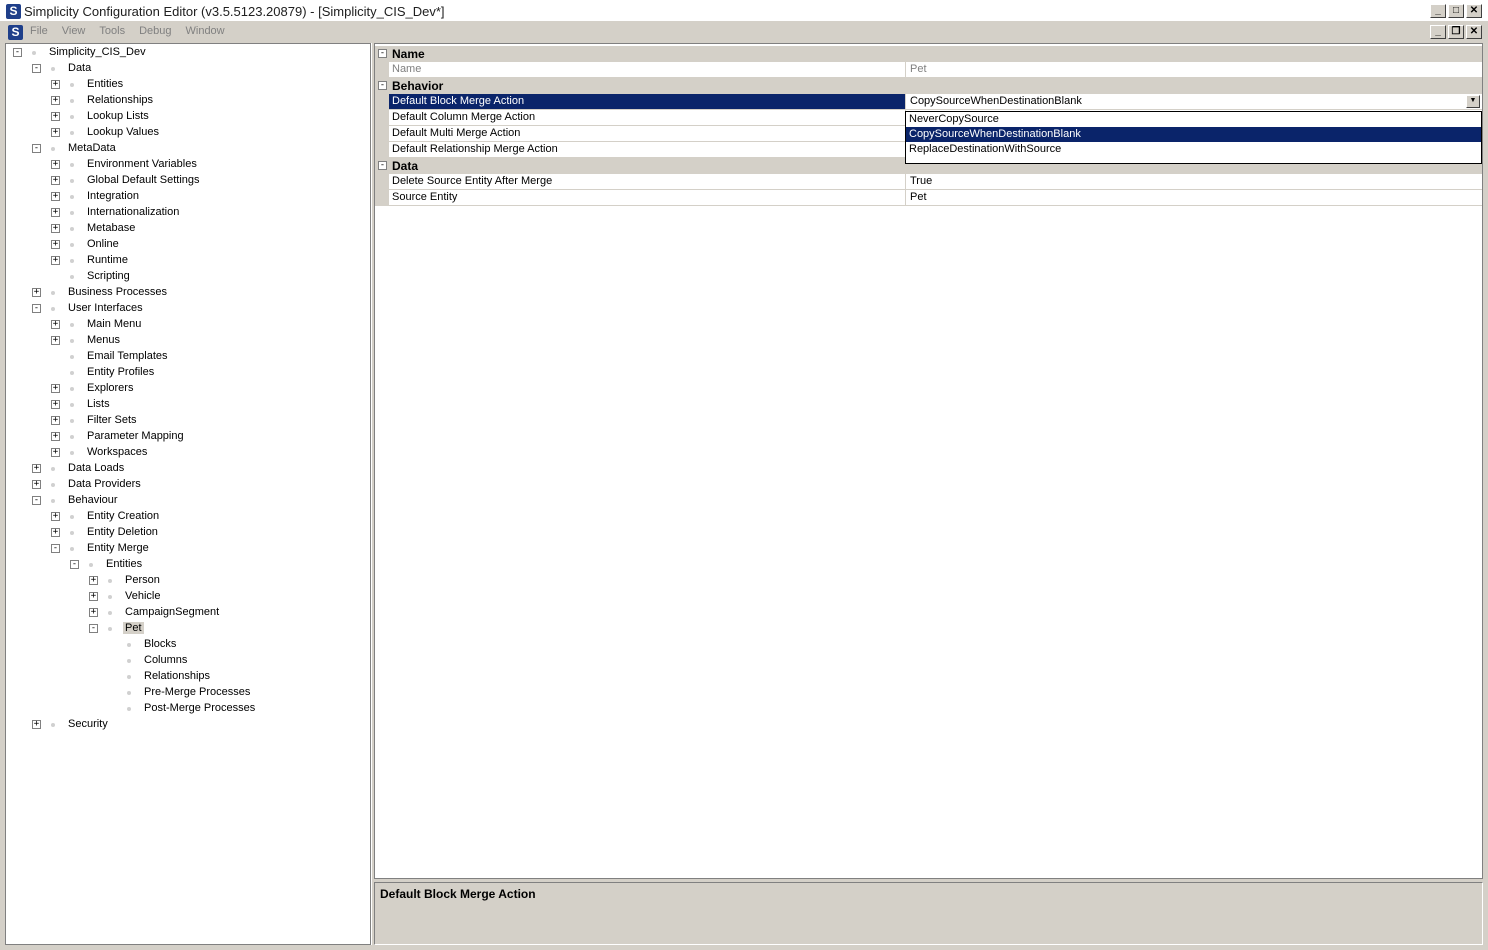 This screenshot has width=1488, height=950. What do you see at coordinates (93, 500) in the screenshot?
I see `tree-node-label: Behaviour` at bounding box center [93, 500].